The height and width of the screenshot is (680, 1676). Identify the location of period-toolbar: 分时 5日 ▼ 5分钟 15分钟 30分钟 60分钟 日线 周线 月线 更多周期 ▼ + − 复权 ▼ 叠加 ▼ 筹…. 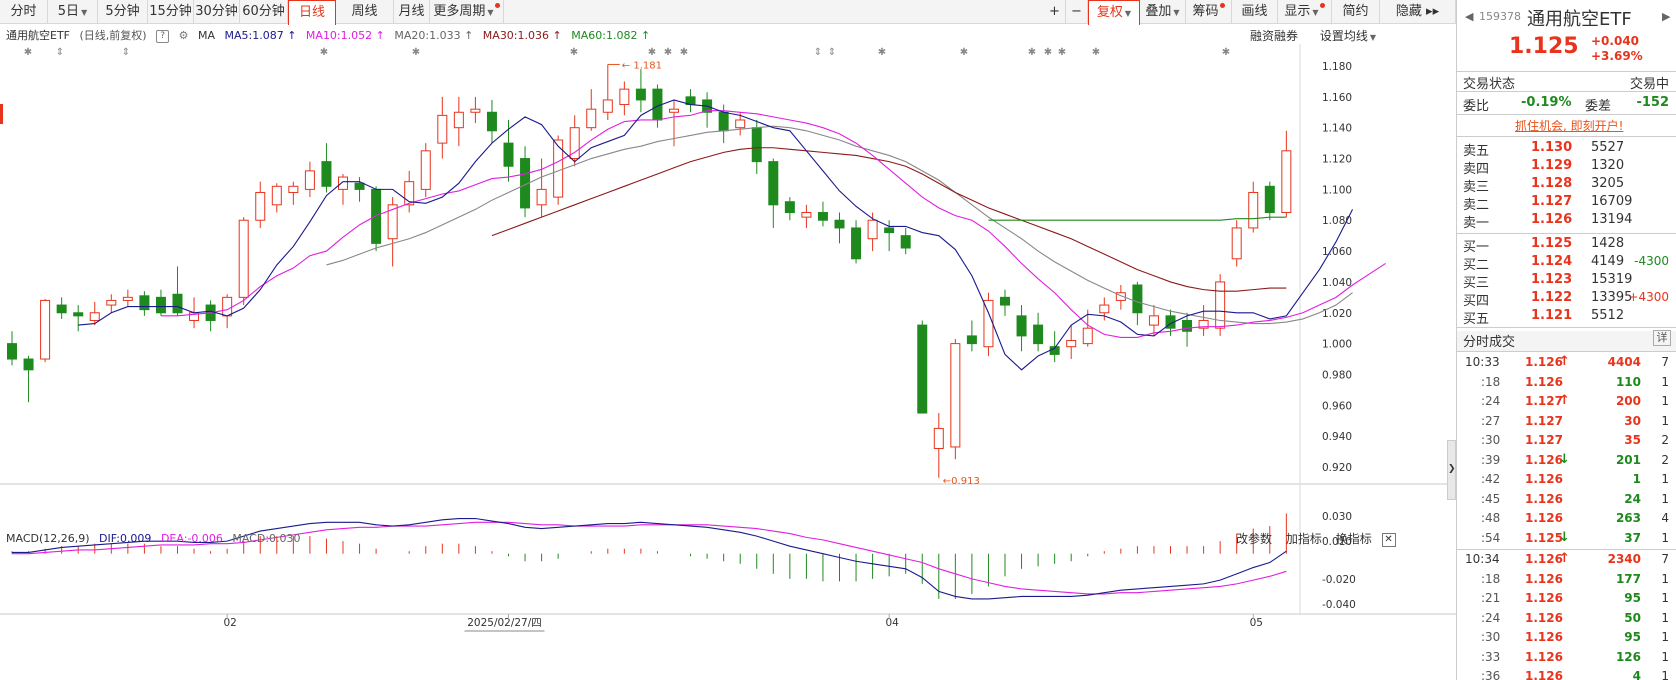
(728, 12).